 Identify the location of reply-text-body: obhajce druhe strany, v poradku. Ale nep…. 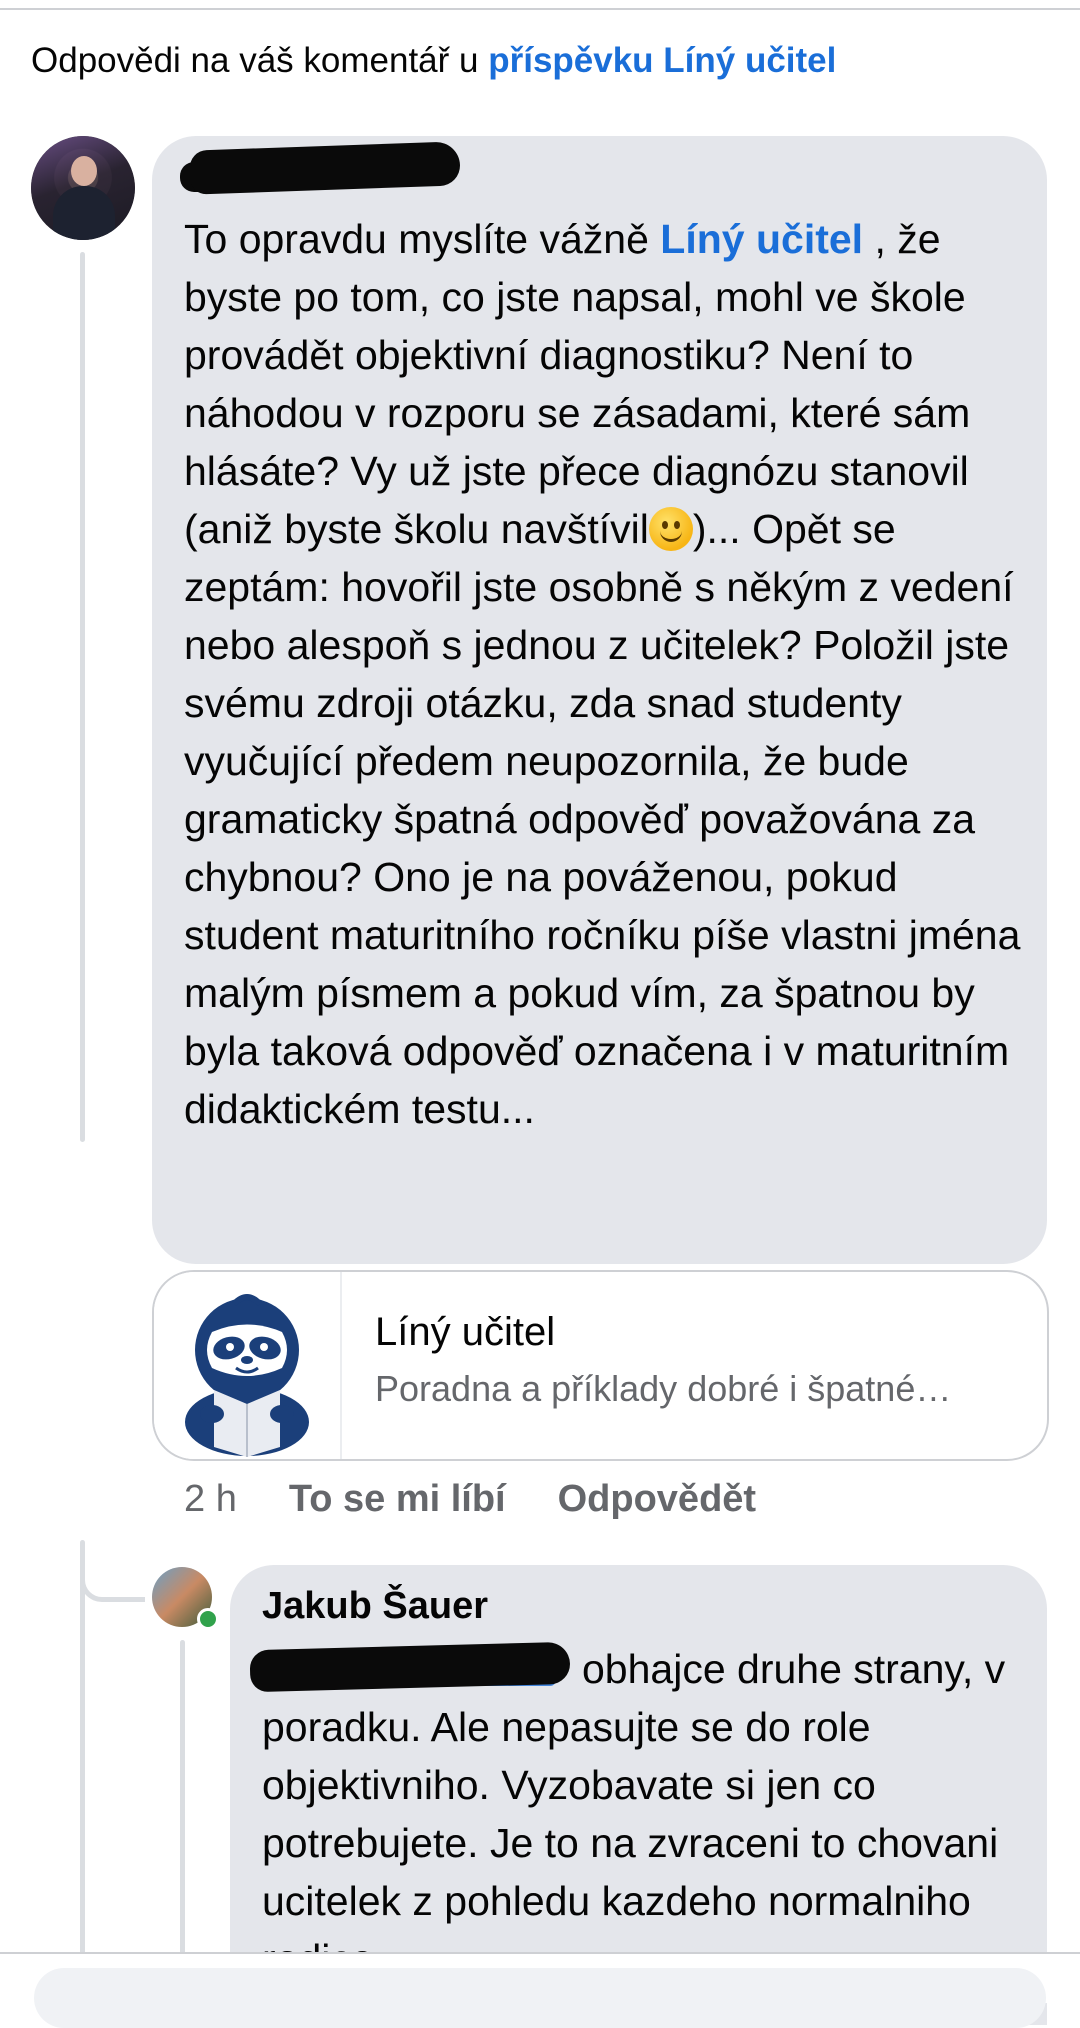
(634, 1814).